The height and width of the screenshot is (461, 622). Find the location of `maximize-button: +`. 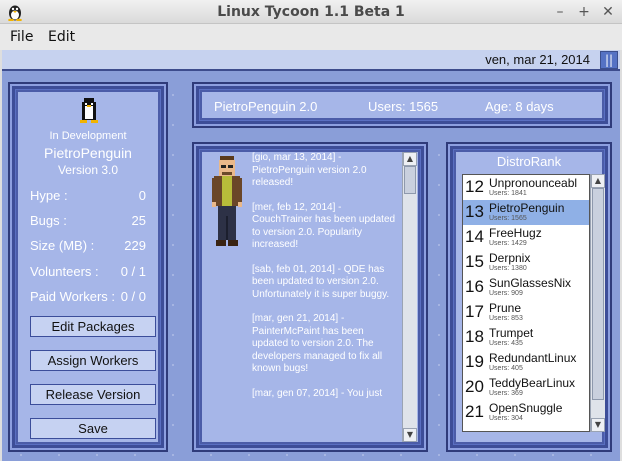

maximize-button: + is located at coordinates (584, 12).